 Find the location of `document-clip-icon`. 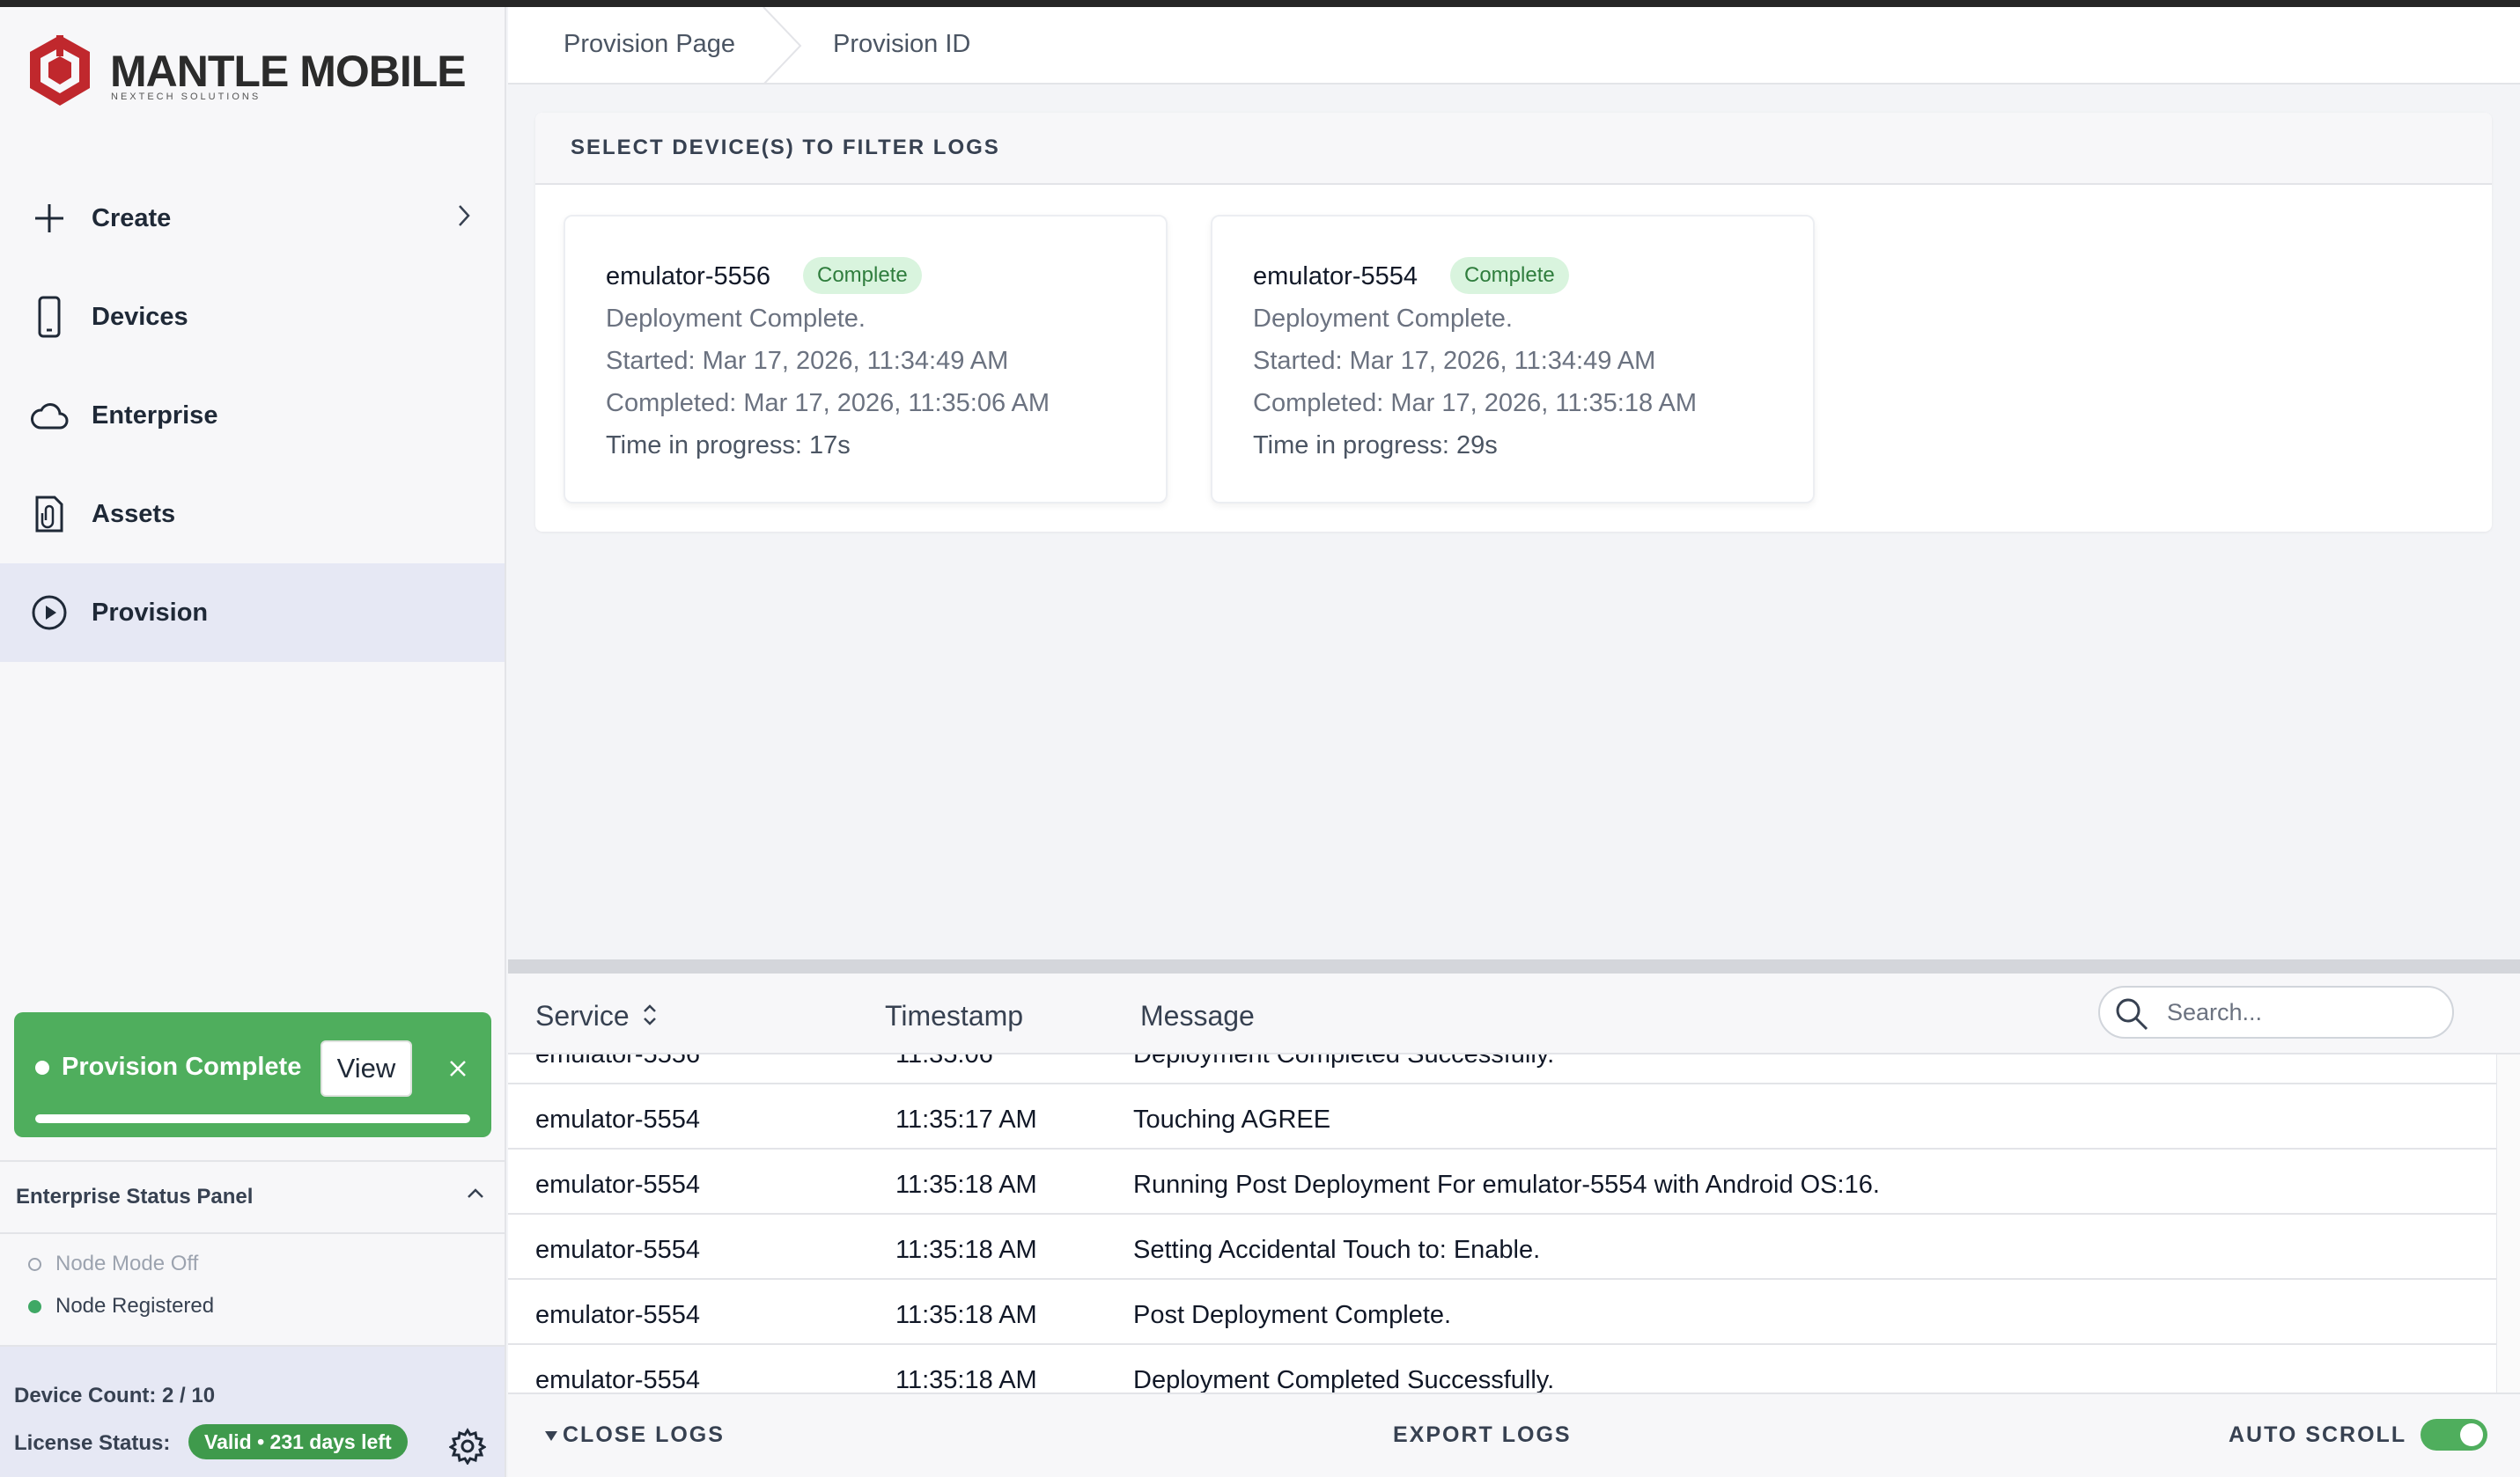

document-clip-icon is located at coordinates (49, 514).